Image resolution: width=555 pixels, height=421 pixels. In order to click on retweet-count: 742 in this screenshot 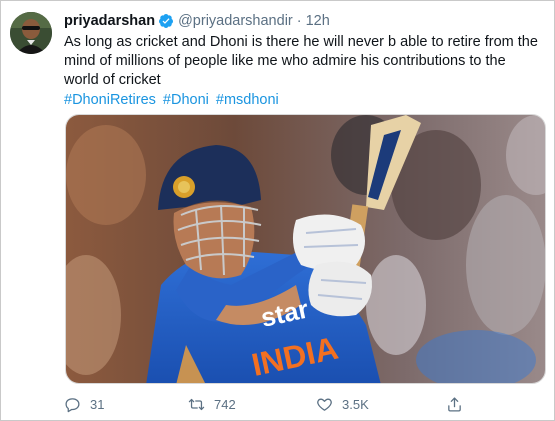, I will do `click(225, 404)`.